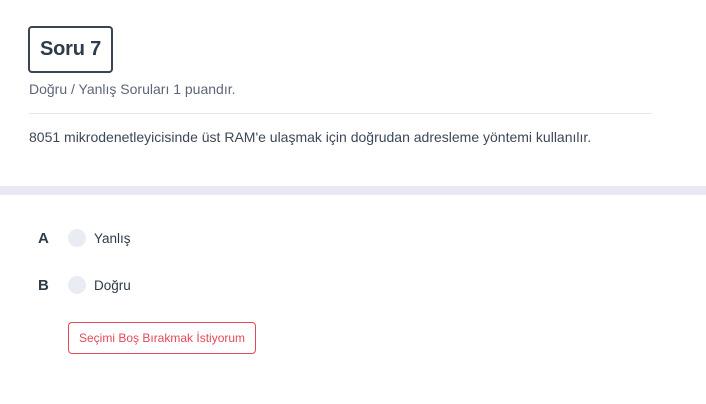 Image resolution: width=706 pixels, height=404 pixels. What do you see at coordinates (71, 49) in the screenshot?
I see `question-number-badge: Soru 7` at bounding box center [71, 49].